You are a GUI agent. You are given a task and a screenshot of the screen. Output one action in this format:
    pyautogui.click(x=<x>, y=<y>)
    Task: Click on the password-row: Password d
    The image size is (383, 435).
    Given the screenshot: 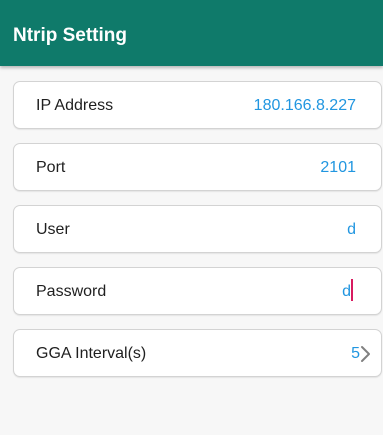 What is the action you would take?
    pyautogui.click(x=197, y=291)
    